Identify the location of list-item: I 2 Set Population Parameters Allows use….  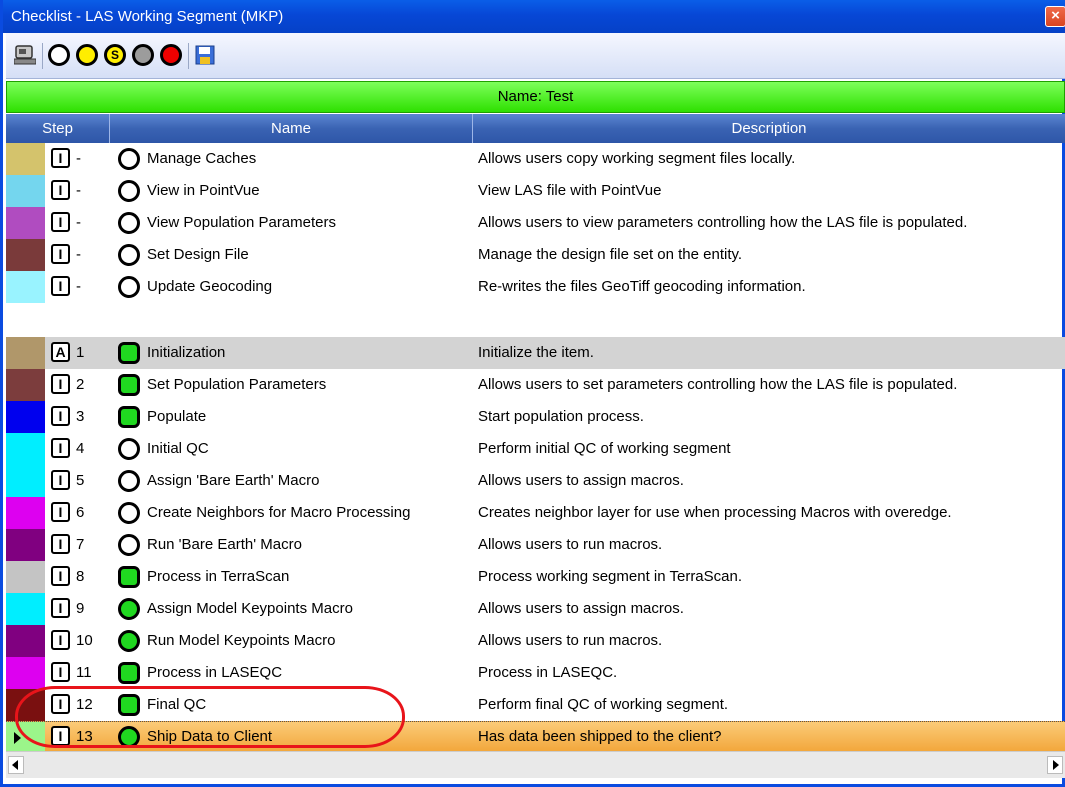
(535, 385).